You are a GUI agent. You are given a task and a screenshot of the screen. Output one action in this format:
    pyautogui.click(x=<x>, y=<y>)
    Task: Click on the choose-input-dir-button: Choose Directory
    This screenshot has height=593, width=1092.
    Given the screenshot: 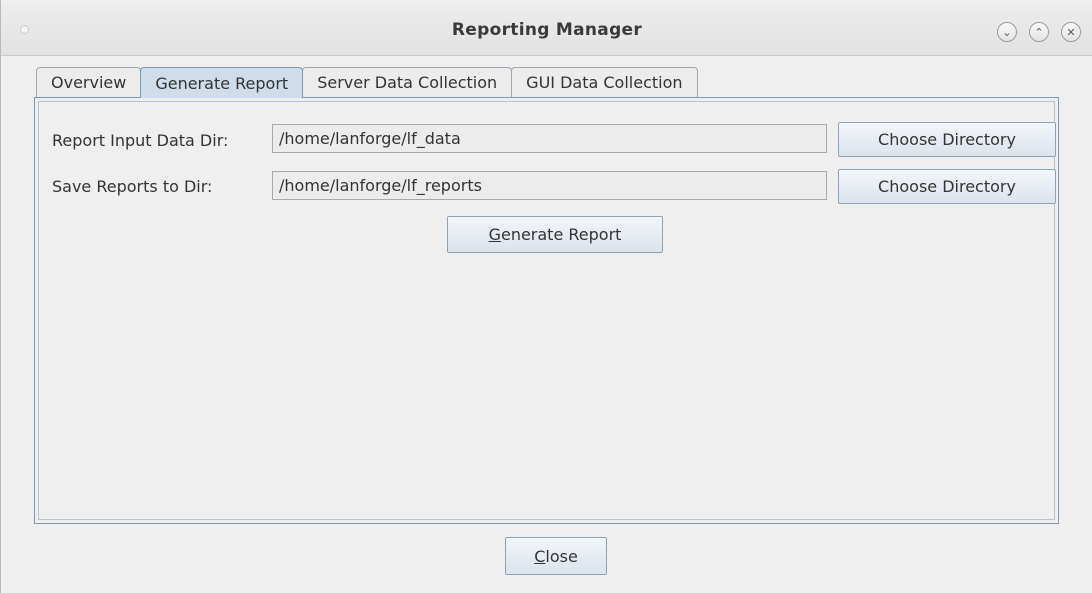 What is the action you would take?
    pyautogui.click(x=947, y=139)
    